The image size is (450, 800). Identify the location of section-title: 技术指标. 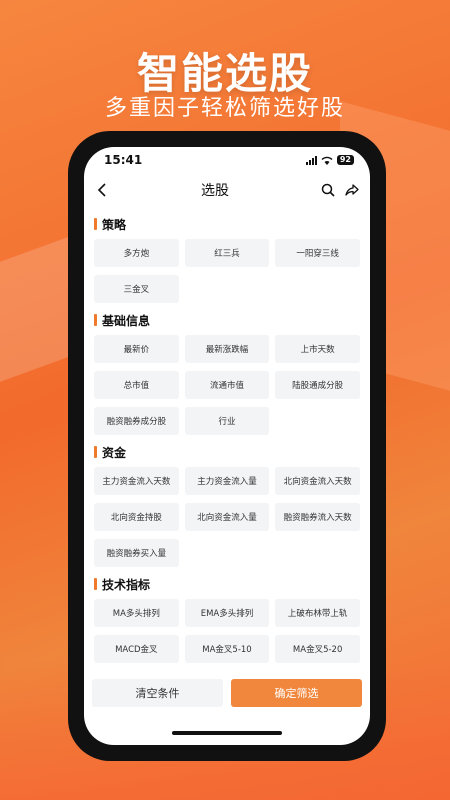
(227, 584).